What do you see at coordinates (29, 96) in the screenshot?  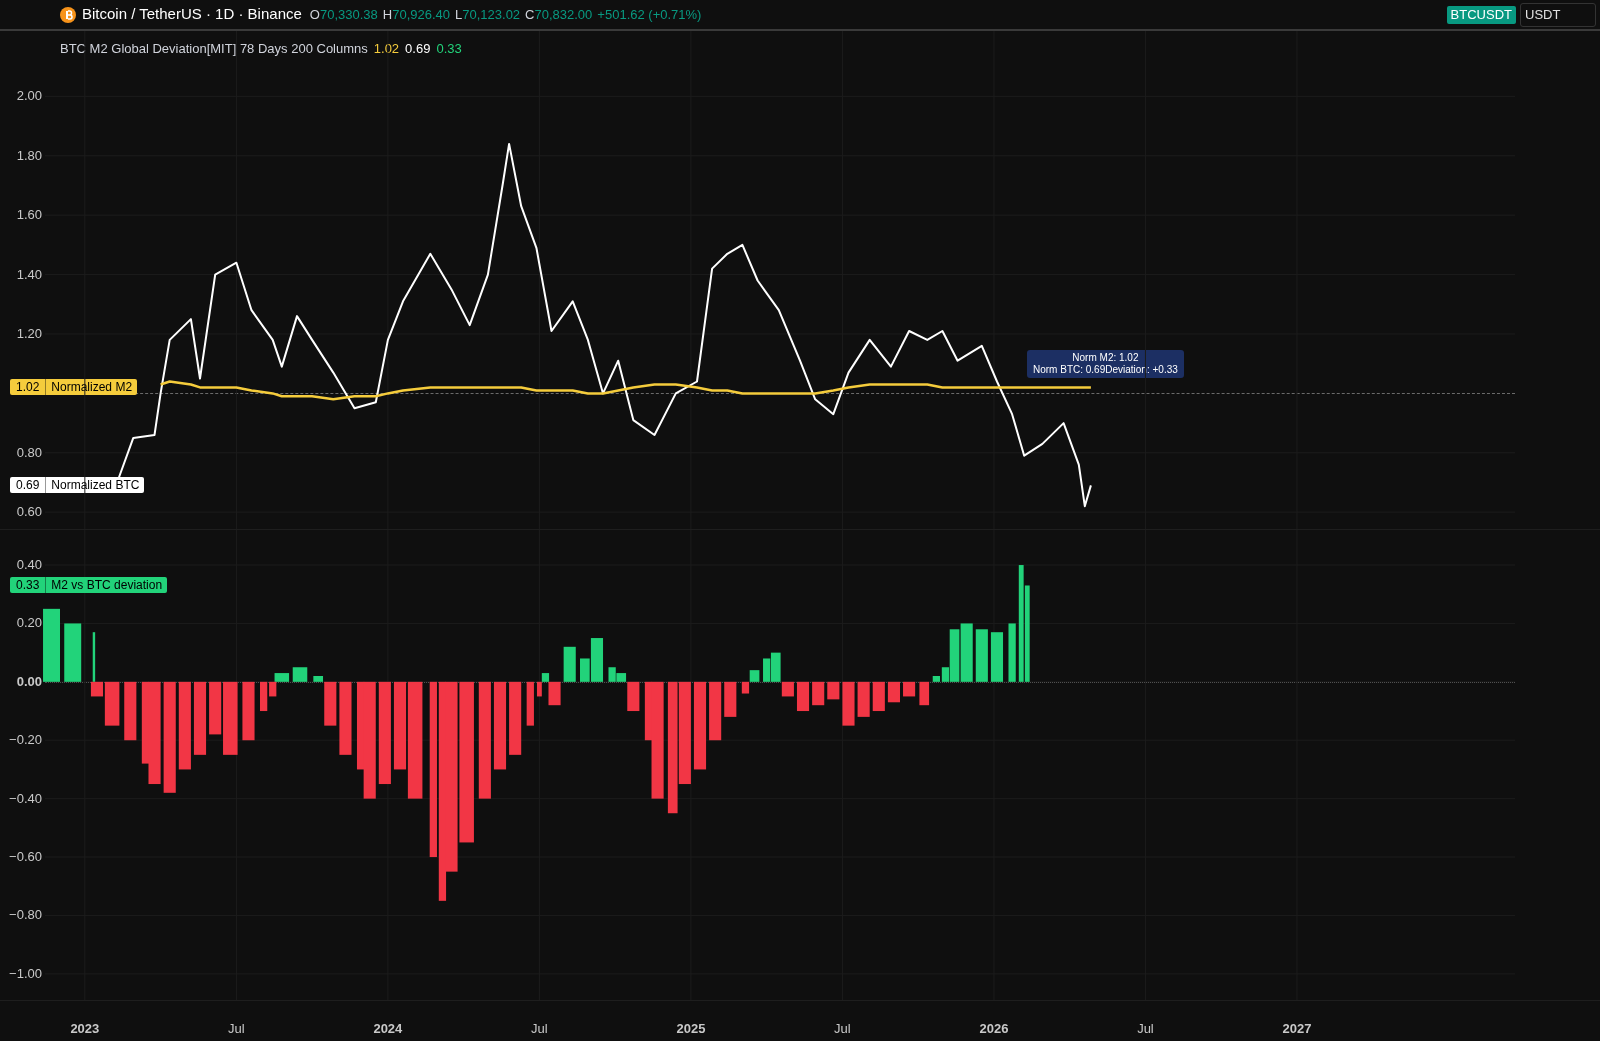 I see `axis-label: 2.00` at bounding box center [29, 96].